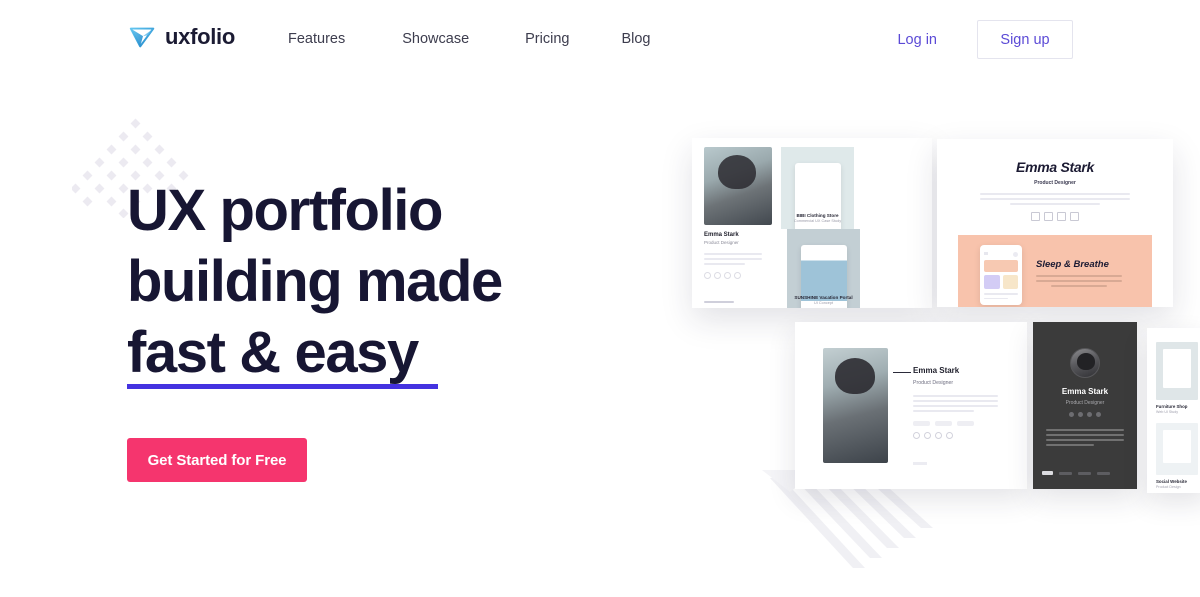 This screenshot has width=1200, height=597. Describe the element at coordinates (734, 227) in the screenshot. I see `mockup-card1-sidebar: Emma Stark Product Designer` at that location.